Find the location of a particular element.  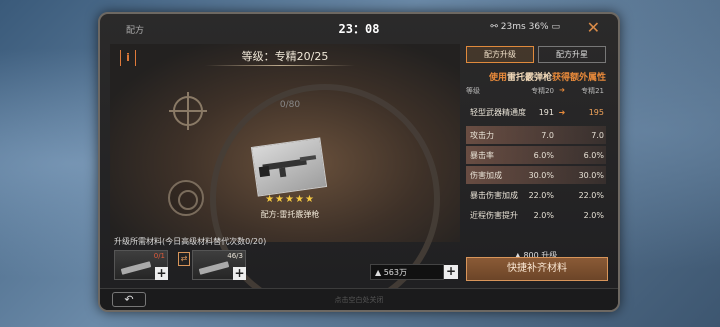

stat-next: 195 is located at coordinates (596, 112).